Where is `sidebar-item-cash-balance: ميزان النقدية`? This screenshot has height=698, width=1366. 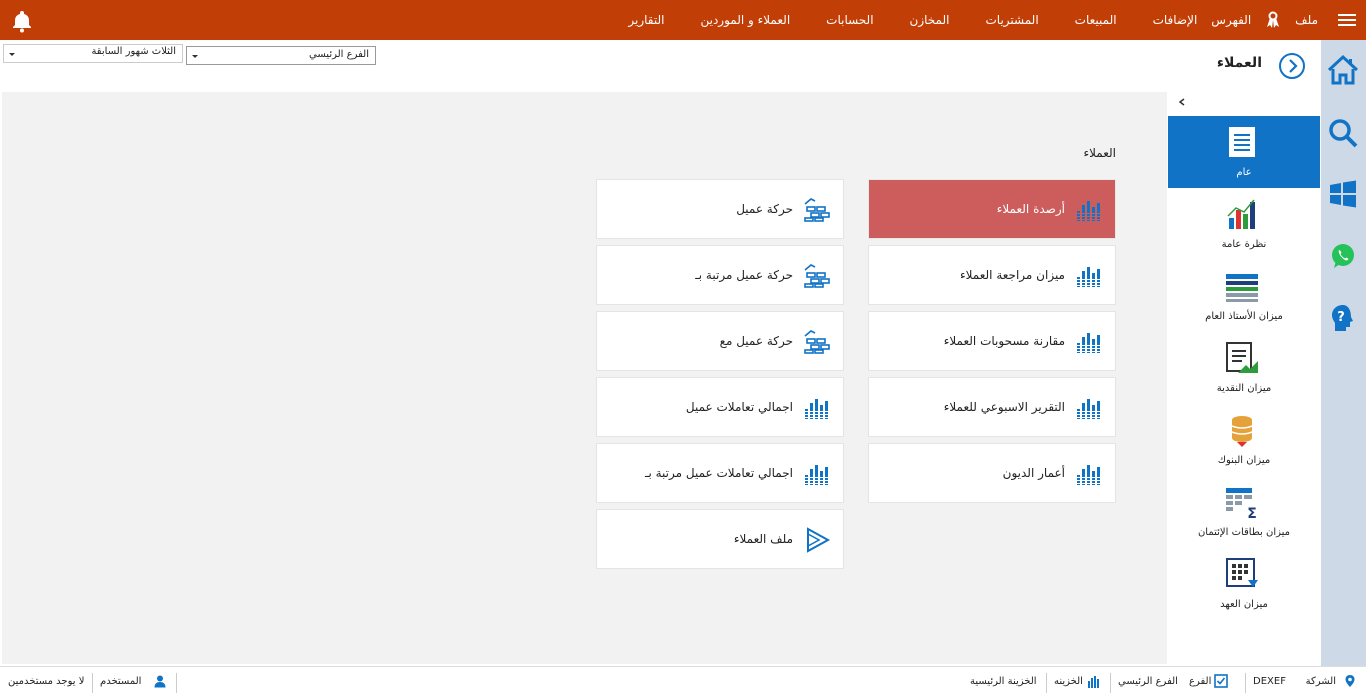 sidebar-item-cash-balance: ميزان النقدية is located at coordinates (1244, 368).